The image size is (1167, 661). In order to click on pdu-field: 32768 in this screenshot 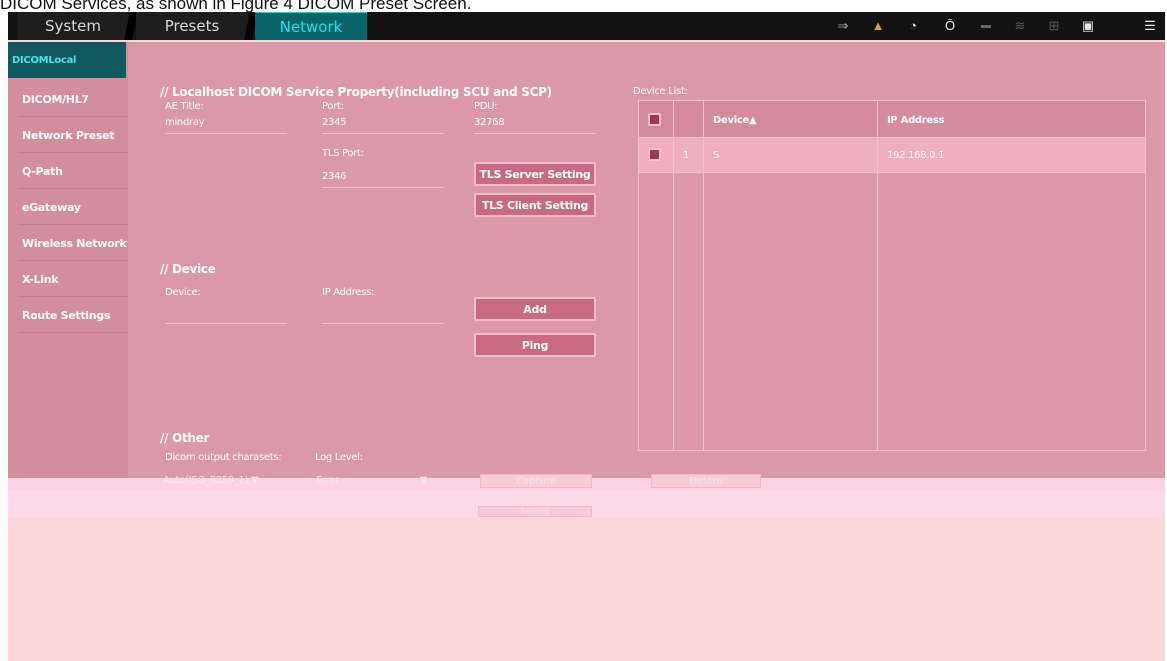, I will do `click(535, 125)`.